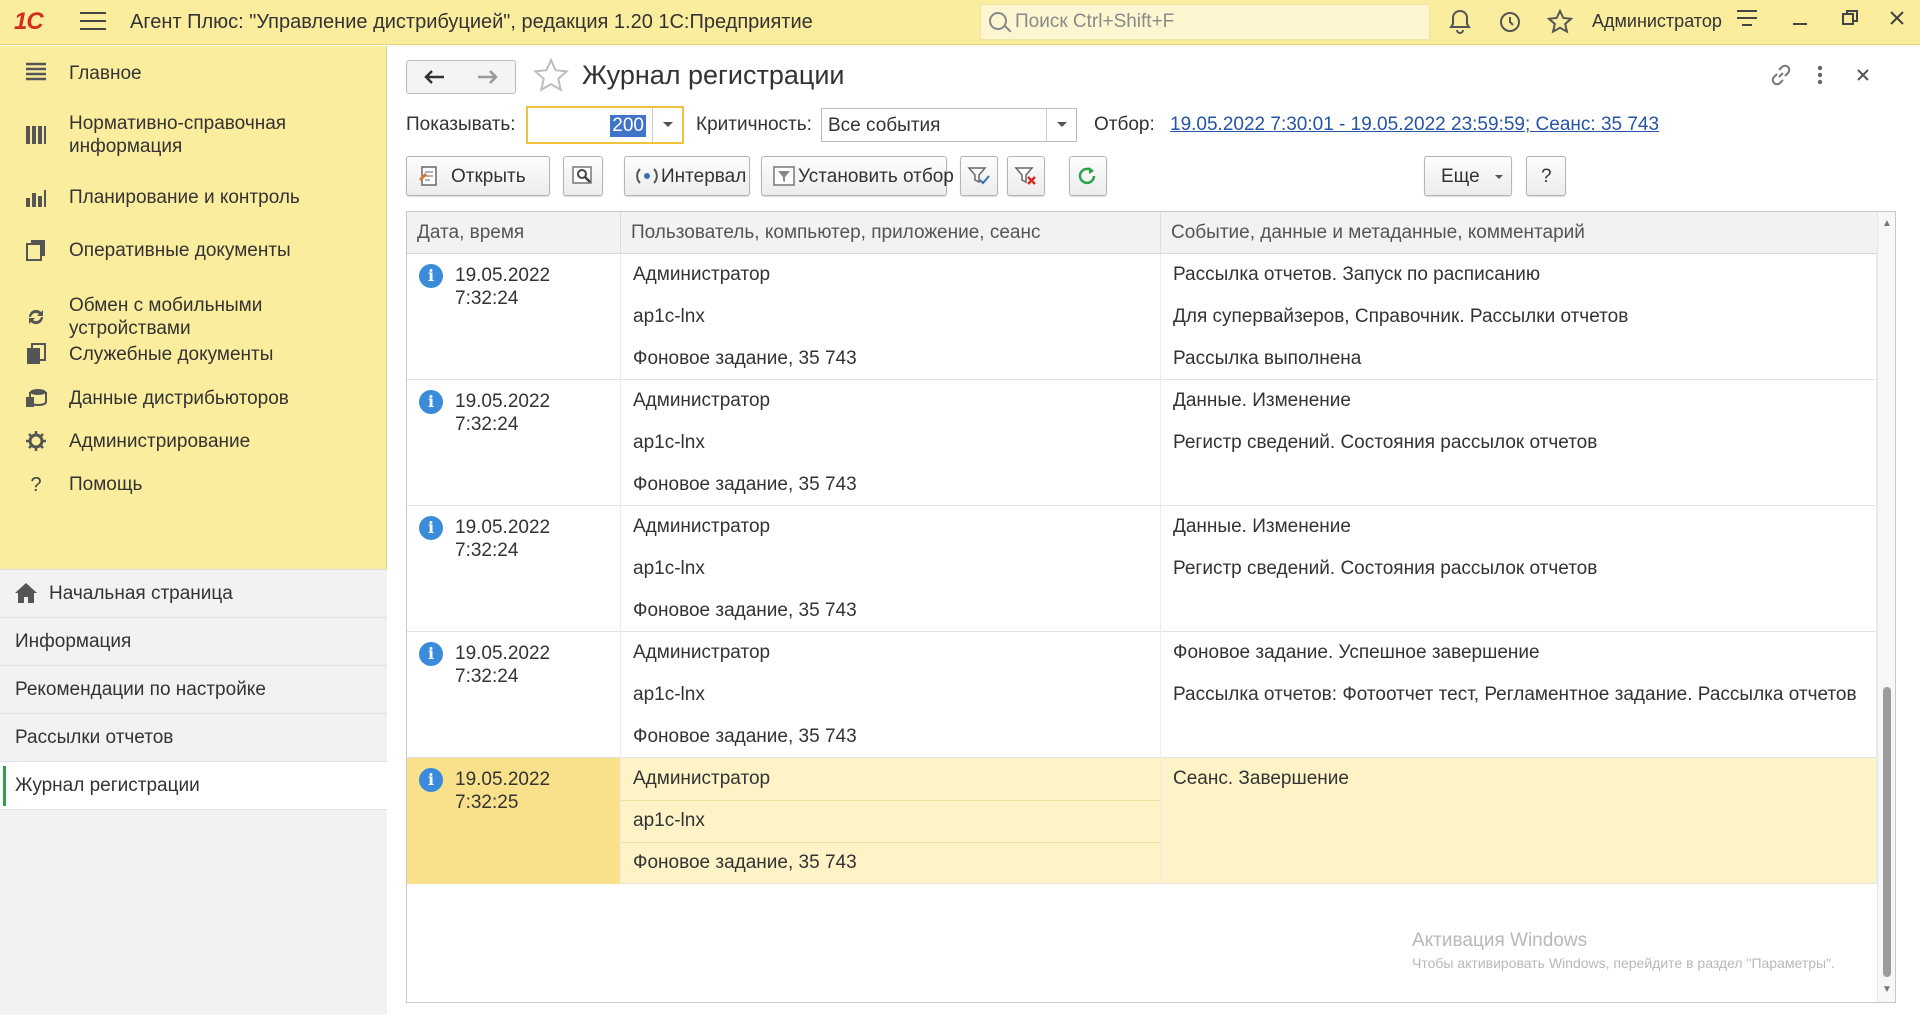 Image resolution: width=1920 pixels, height=1015 pixels. What do you see at coordinates (1267, 358) in the screenshot?
I see `event-comment: Рассылка выполнена` at bounding box center [1267, 358].